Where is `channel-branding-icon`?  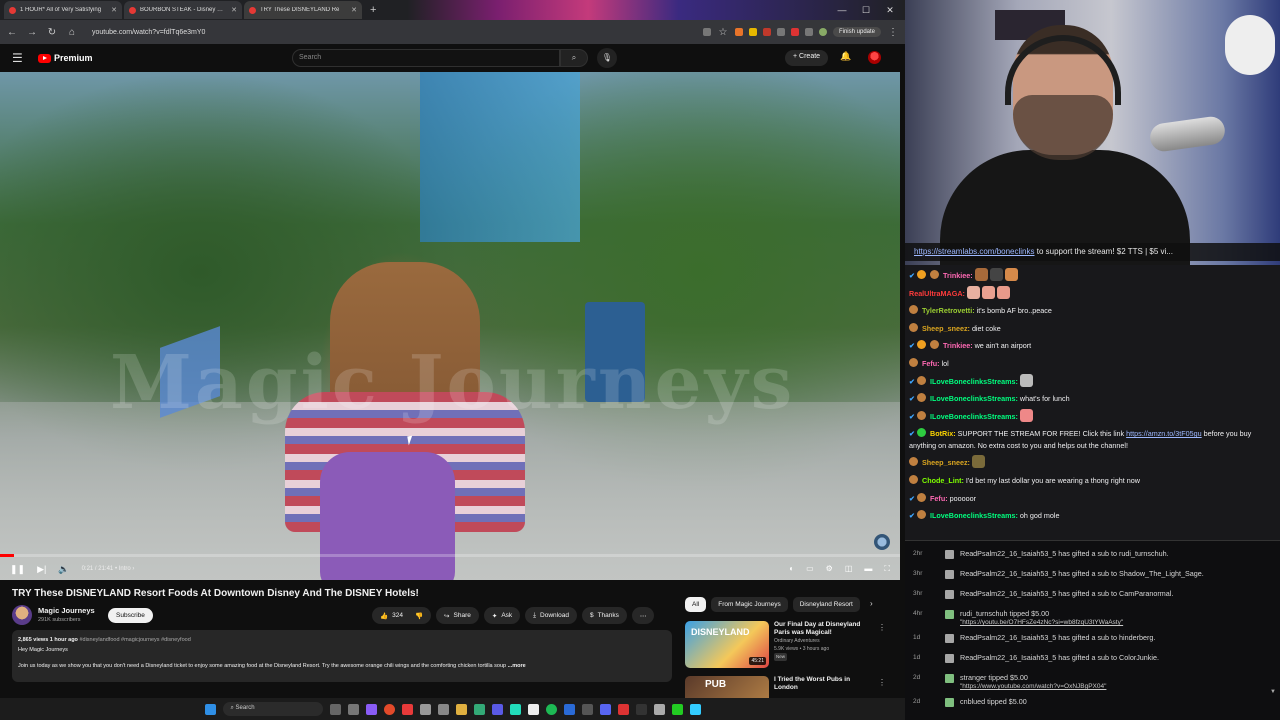 channel-branding-icon is located at coordinates (882, 542).